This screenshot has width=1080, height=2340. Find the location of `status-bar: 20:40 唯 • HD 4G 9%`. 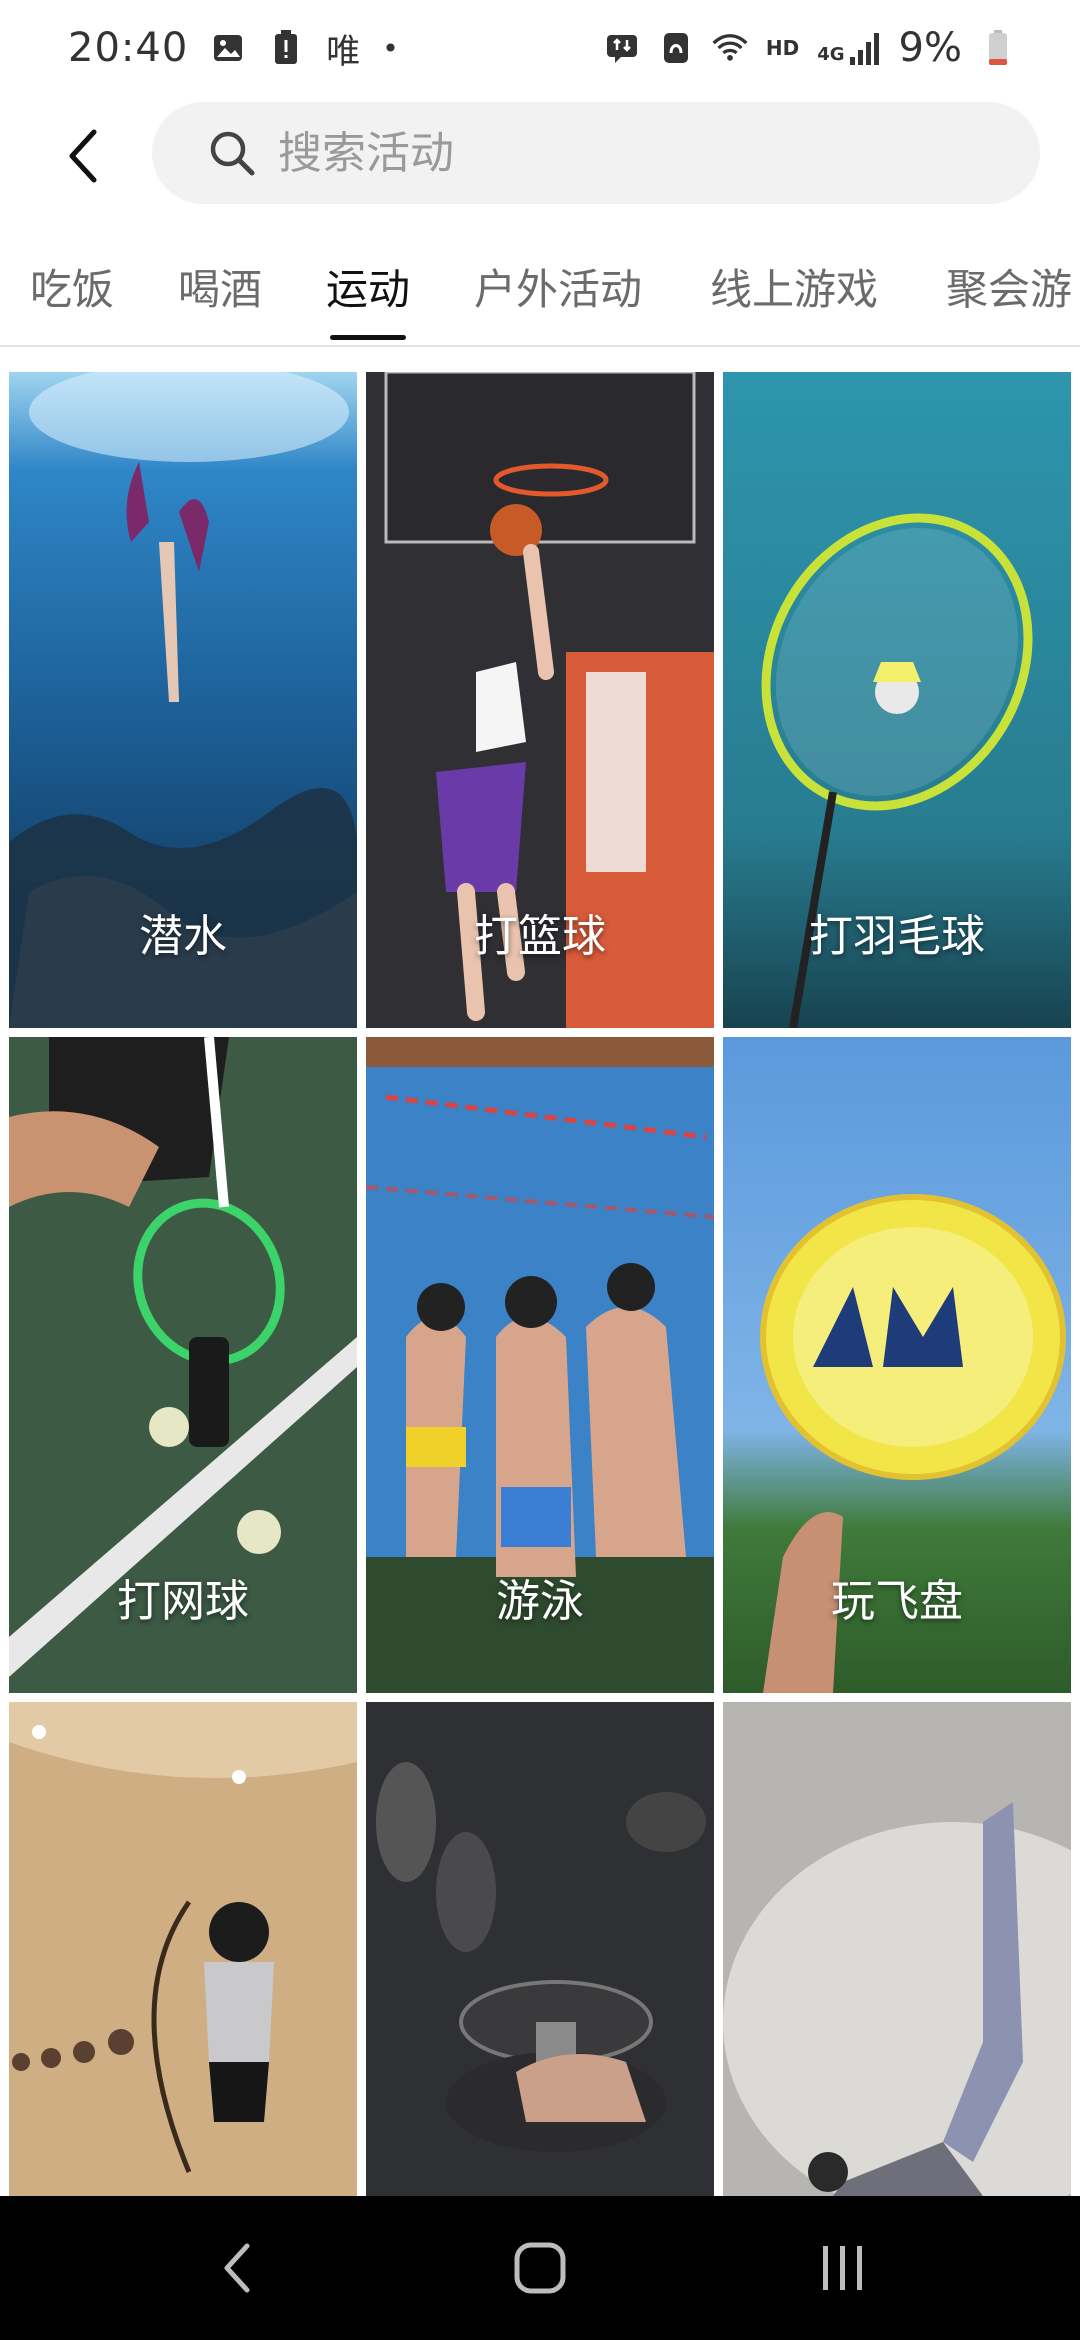

status-bar: 20:40 唯 • HD 4G 9% is located at coordinates (540, 48).